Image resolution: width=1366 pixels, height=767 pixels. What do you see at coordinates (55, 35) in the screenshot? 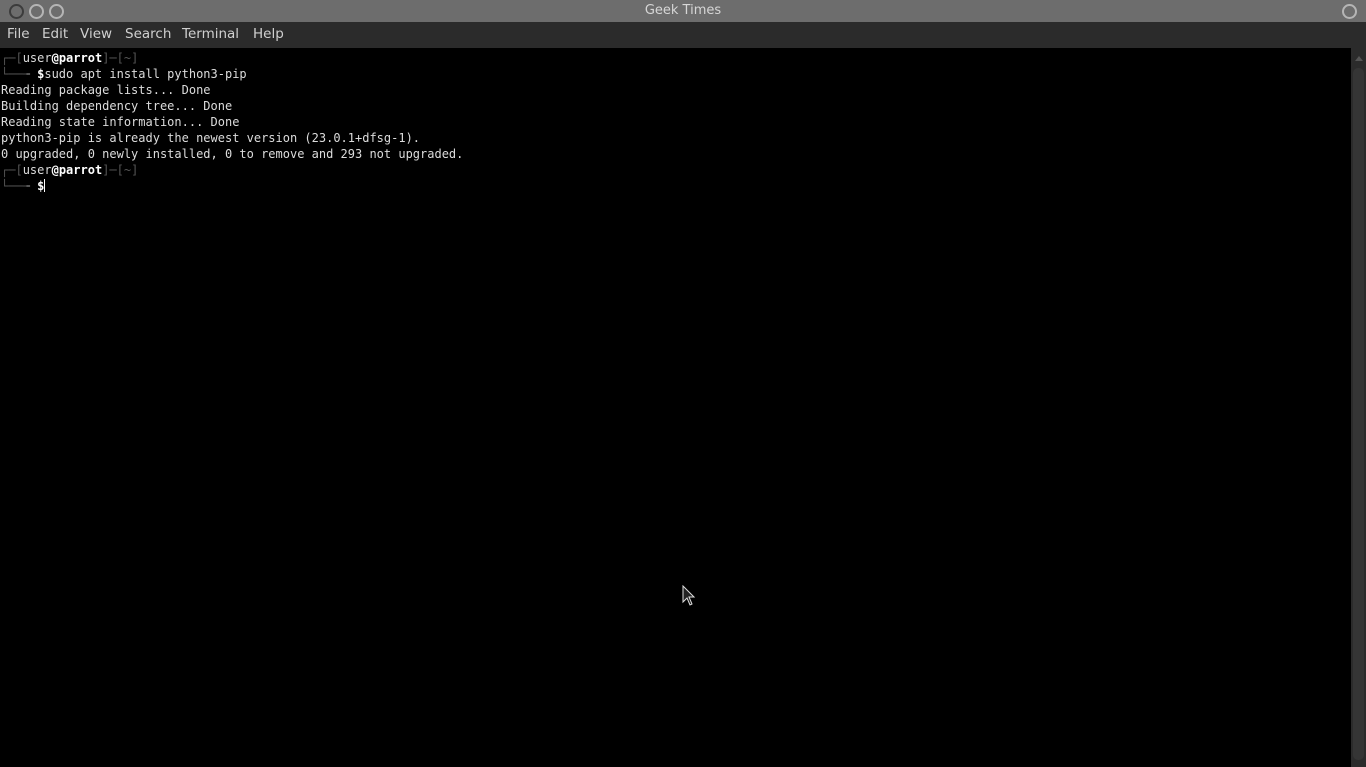
I see `menu-edit: Edit` at bounding box center [55, 35].